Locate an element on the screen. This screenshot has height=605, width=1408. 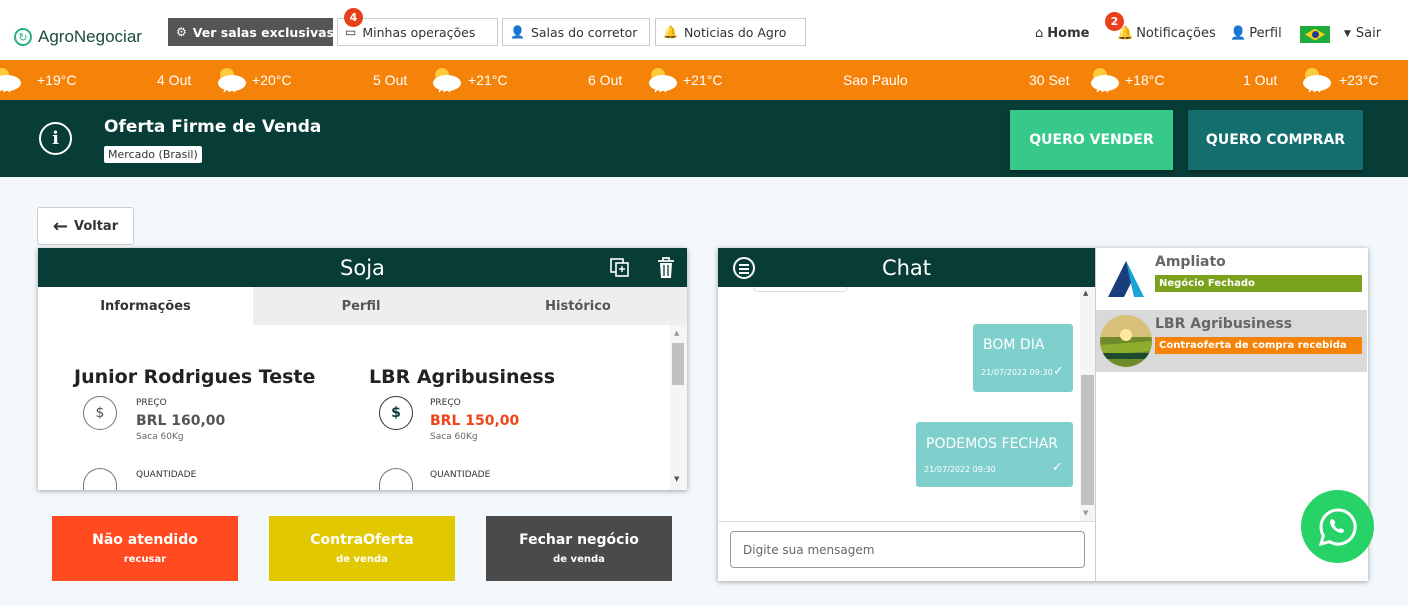
buyer-price: BRL 150,00 is located at coordinates (475, 421).